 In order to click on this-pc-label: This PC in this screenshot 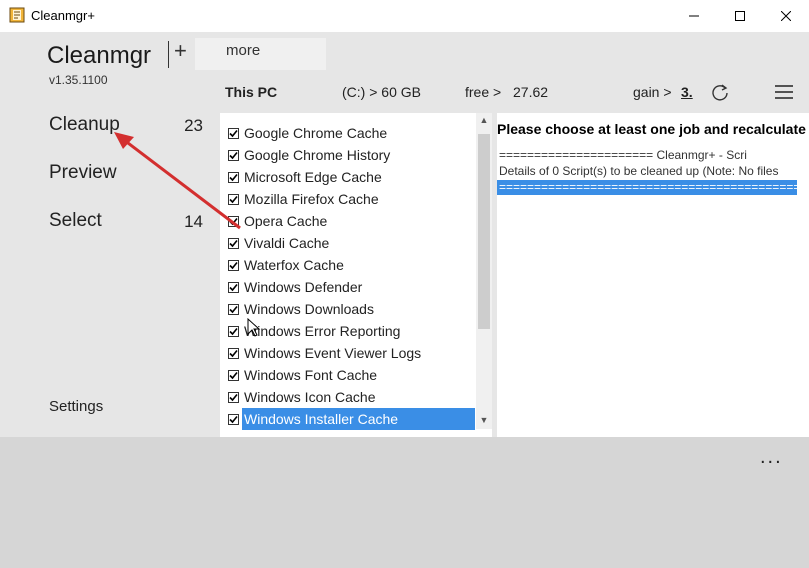, I will do `click(251, 92)`.